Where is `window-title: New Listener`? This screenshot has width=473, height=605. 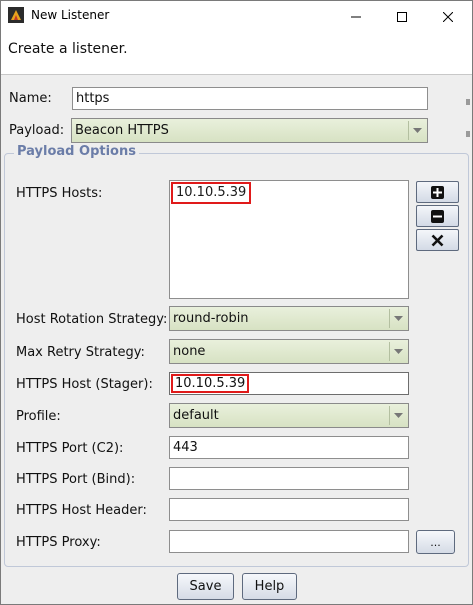
window-title: New Listener is located at coordinates (70, 15).